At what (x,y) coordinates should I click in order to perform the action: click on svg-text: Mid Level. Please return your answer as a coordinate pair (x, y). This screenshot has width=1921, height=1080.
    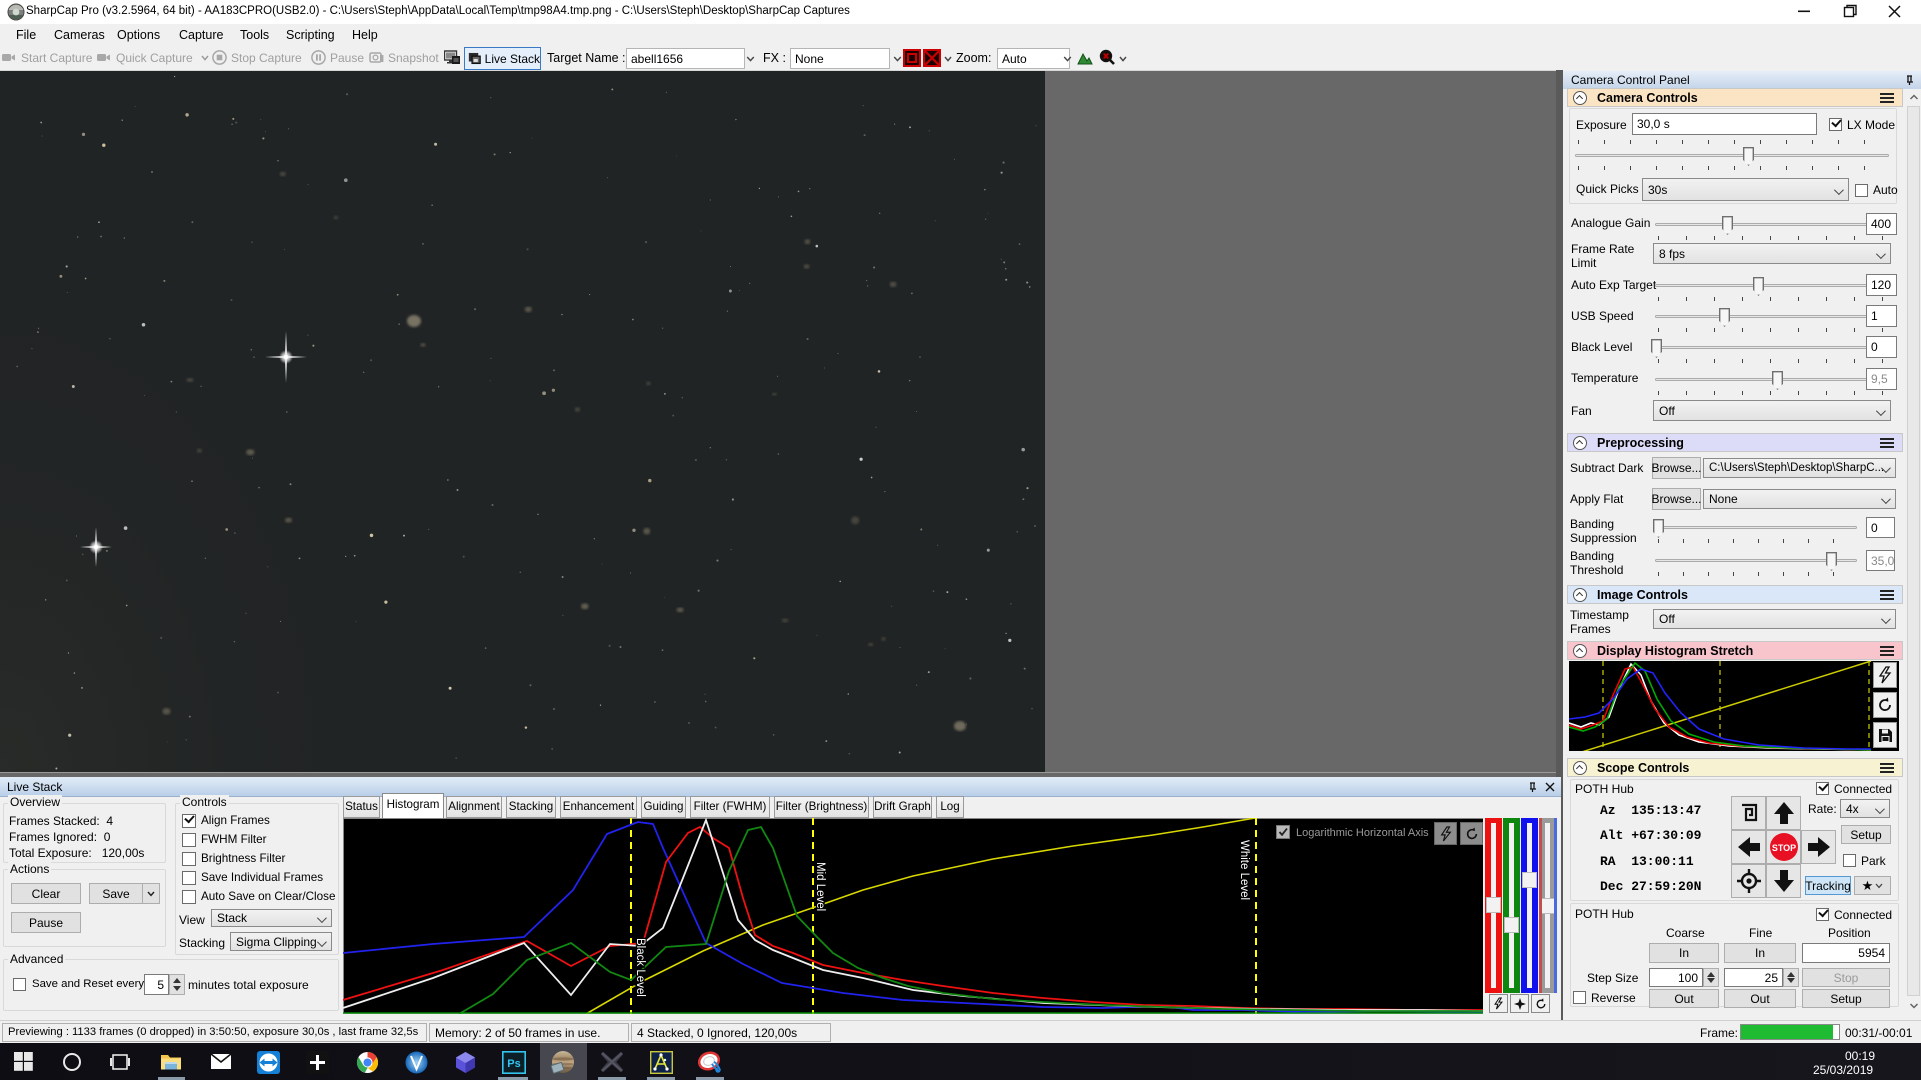
    Looking at the image, I should click on (820, 886).